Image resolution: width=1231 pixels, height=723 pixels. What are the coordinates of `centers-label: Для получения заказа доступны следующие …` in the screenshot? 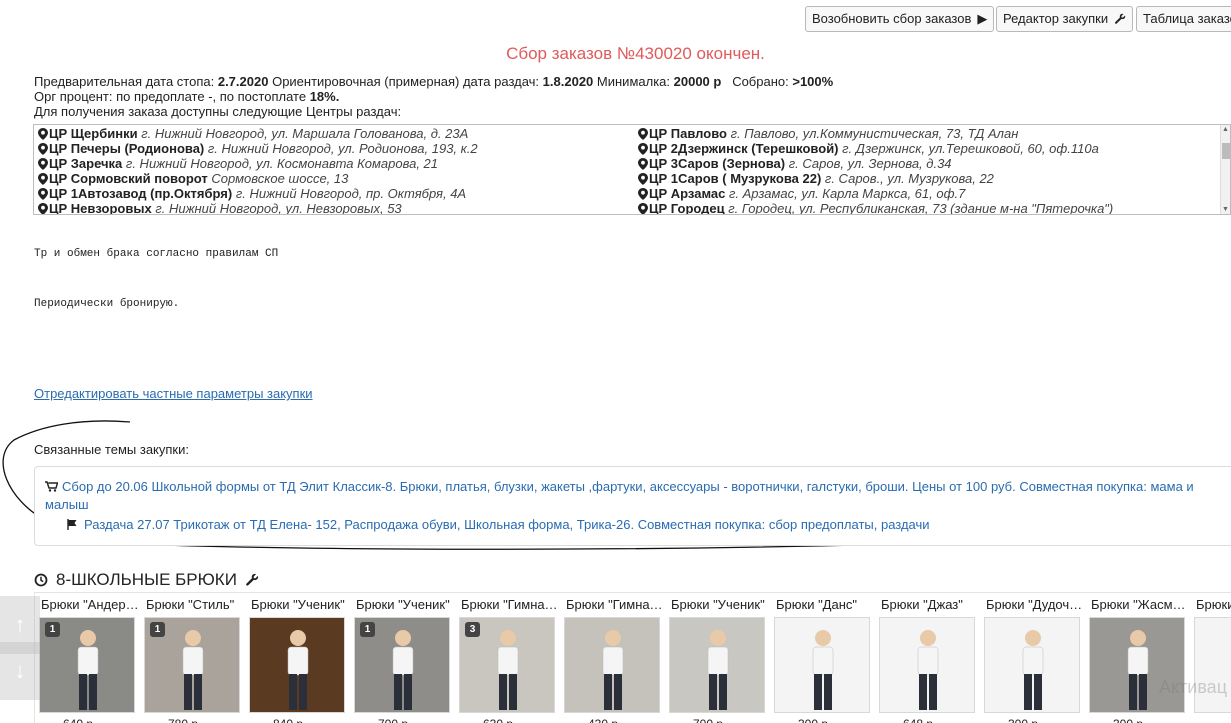 It's located at (218, 111).